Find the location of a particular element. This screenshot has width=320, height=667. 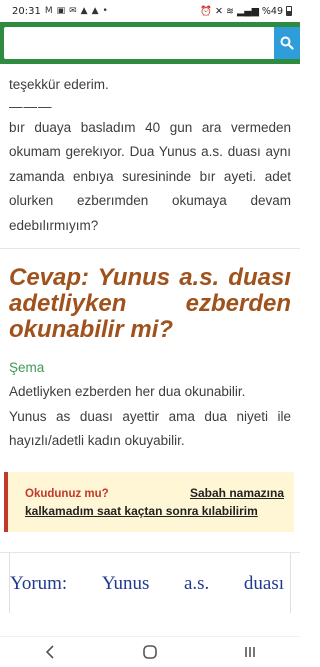

back-icon is located at coordinates (49, 652).